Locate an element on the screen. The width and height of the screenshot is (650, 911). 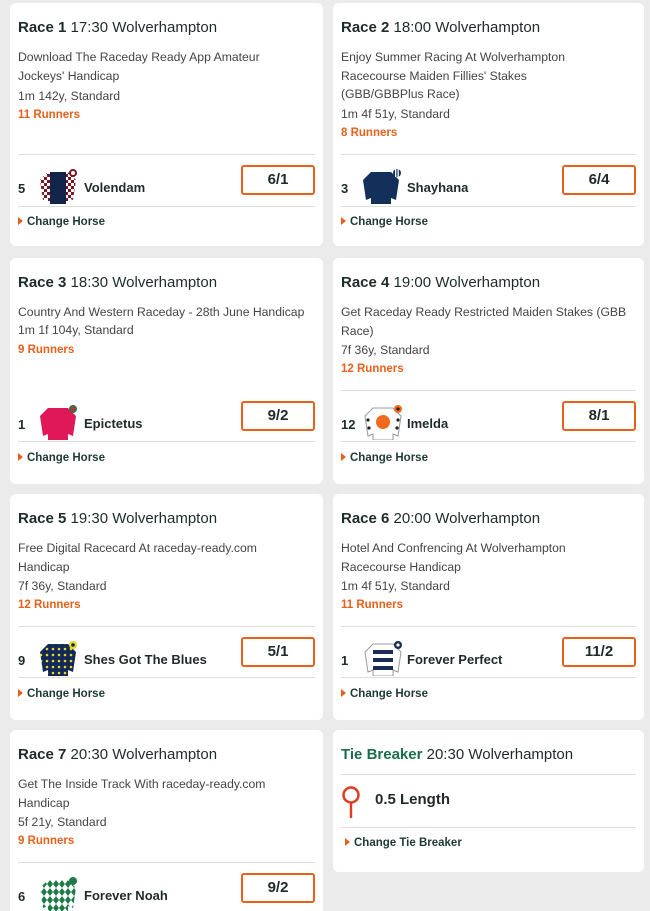
horse-name: Volendam is located at coordinates (115, 187).